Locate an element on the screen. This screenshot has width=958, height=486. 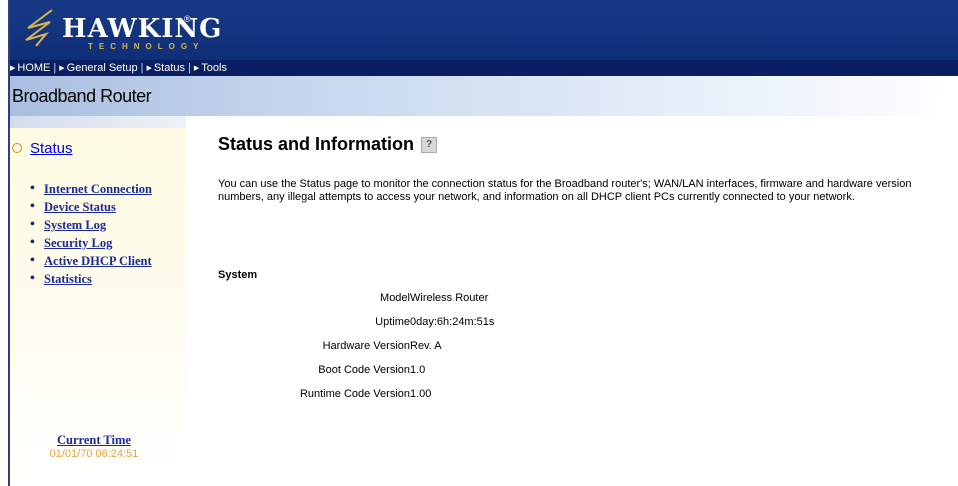
info-value: Wireless Router is located at coordinates (449, 298).